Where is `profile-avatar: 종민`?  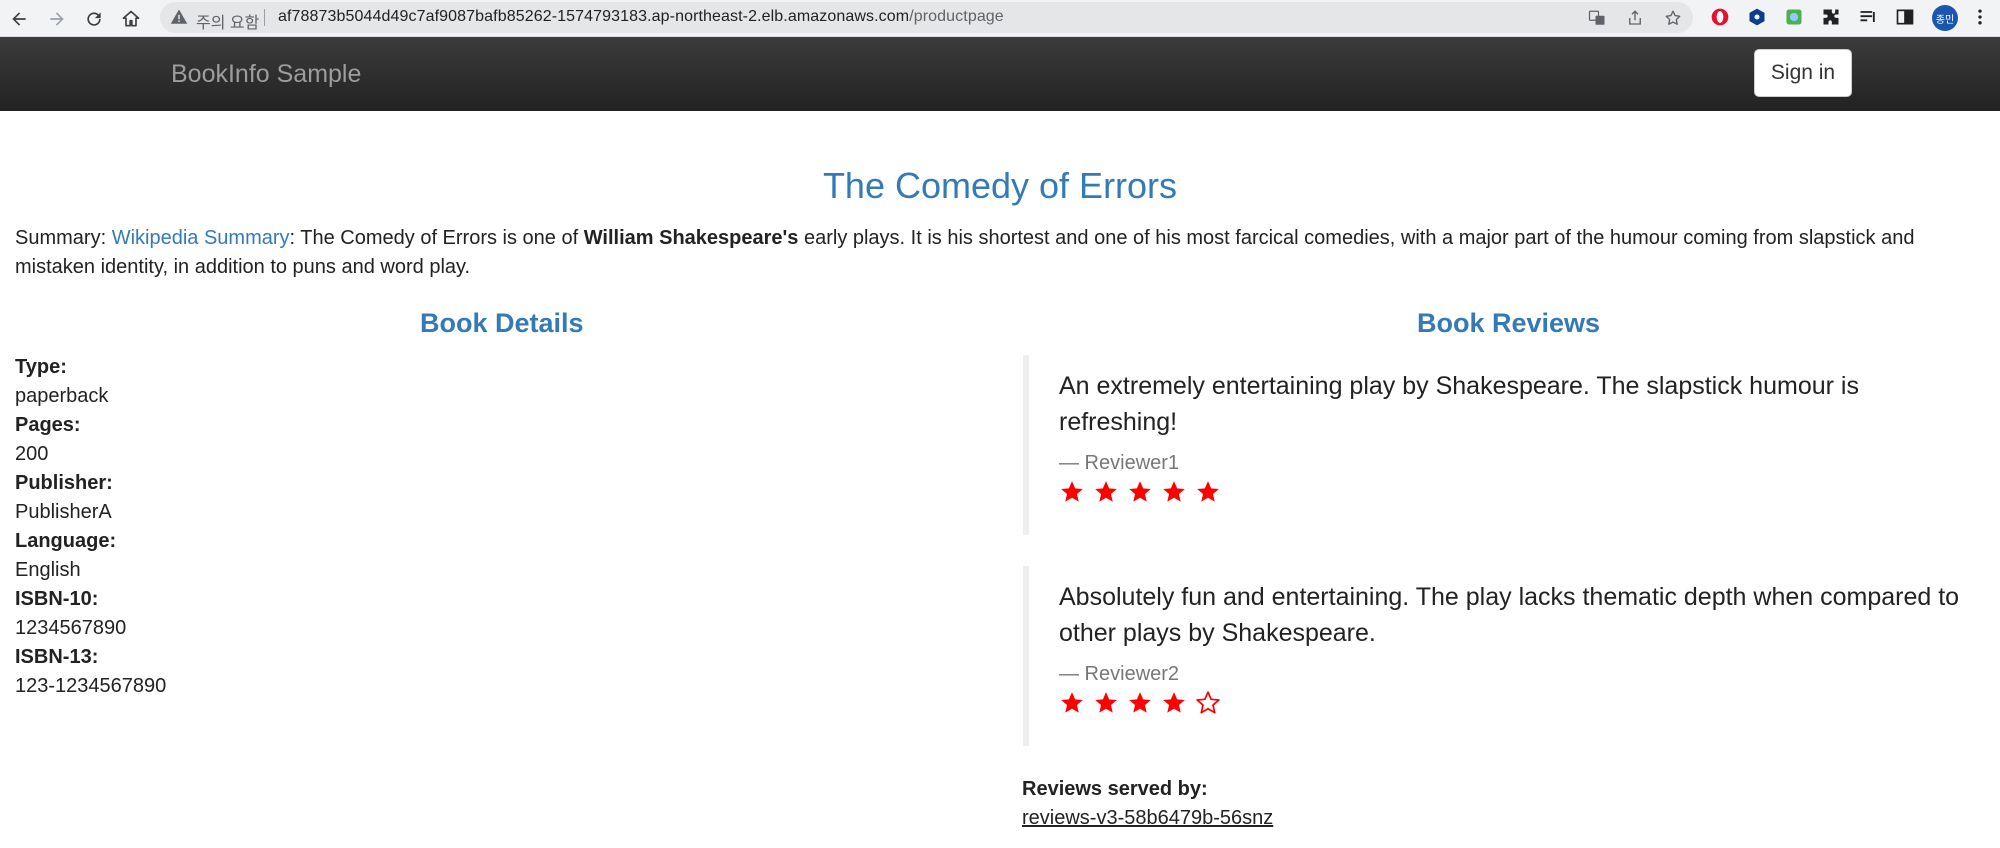 profile-avatar: 종민 is located at coordinates (1945, 18).